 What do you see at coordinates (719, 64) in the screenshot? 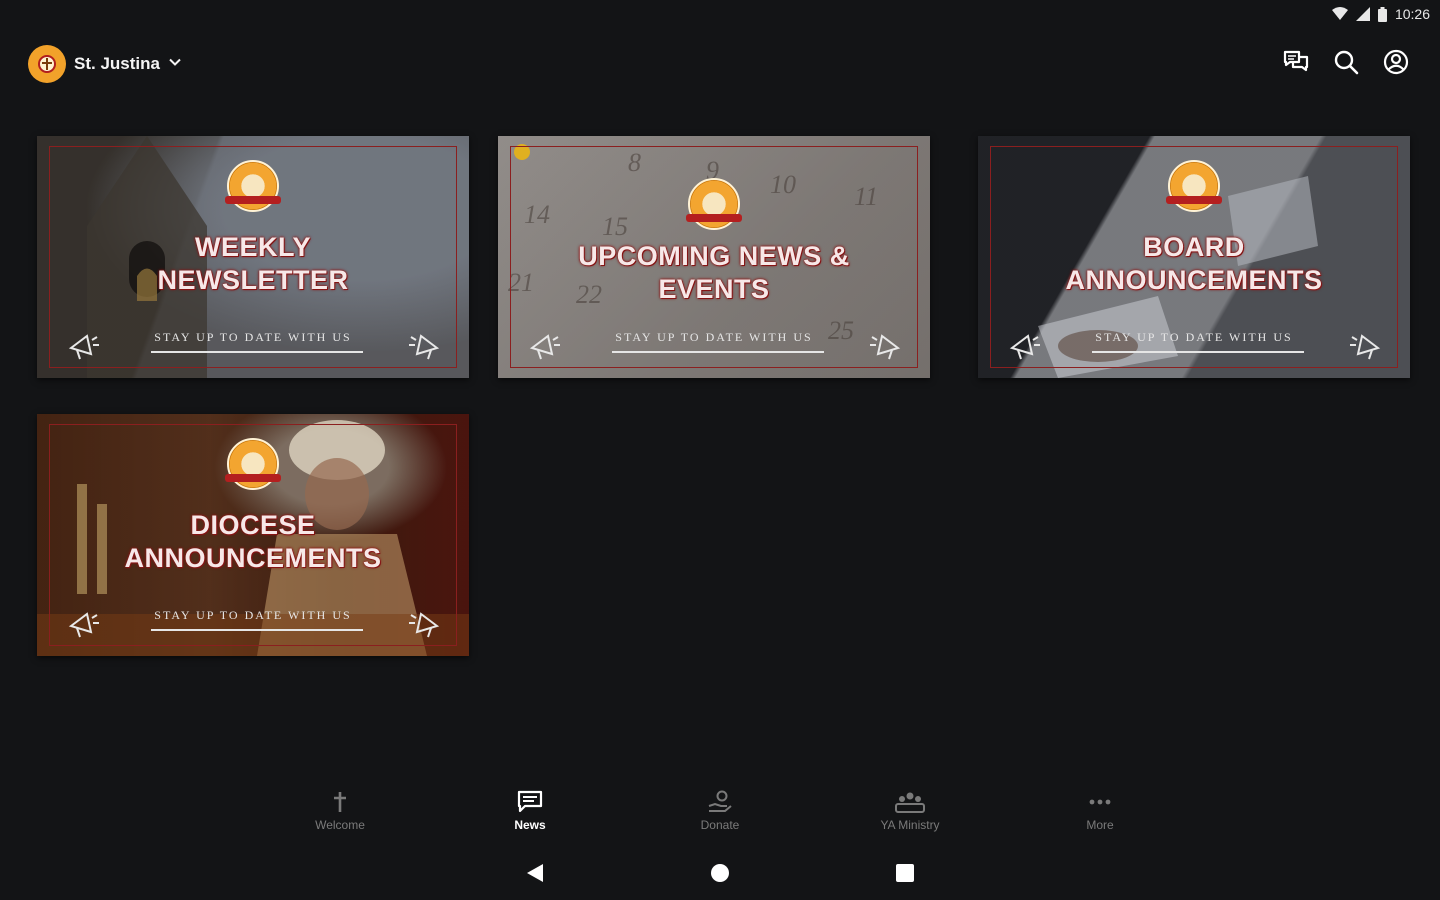
I see `app-bar: St. Justina` at bounding box center [719, 64].